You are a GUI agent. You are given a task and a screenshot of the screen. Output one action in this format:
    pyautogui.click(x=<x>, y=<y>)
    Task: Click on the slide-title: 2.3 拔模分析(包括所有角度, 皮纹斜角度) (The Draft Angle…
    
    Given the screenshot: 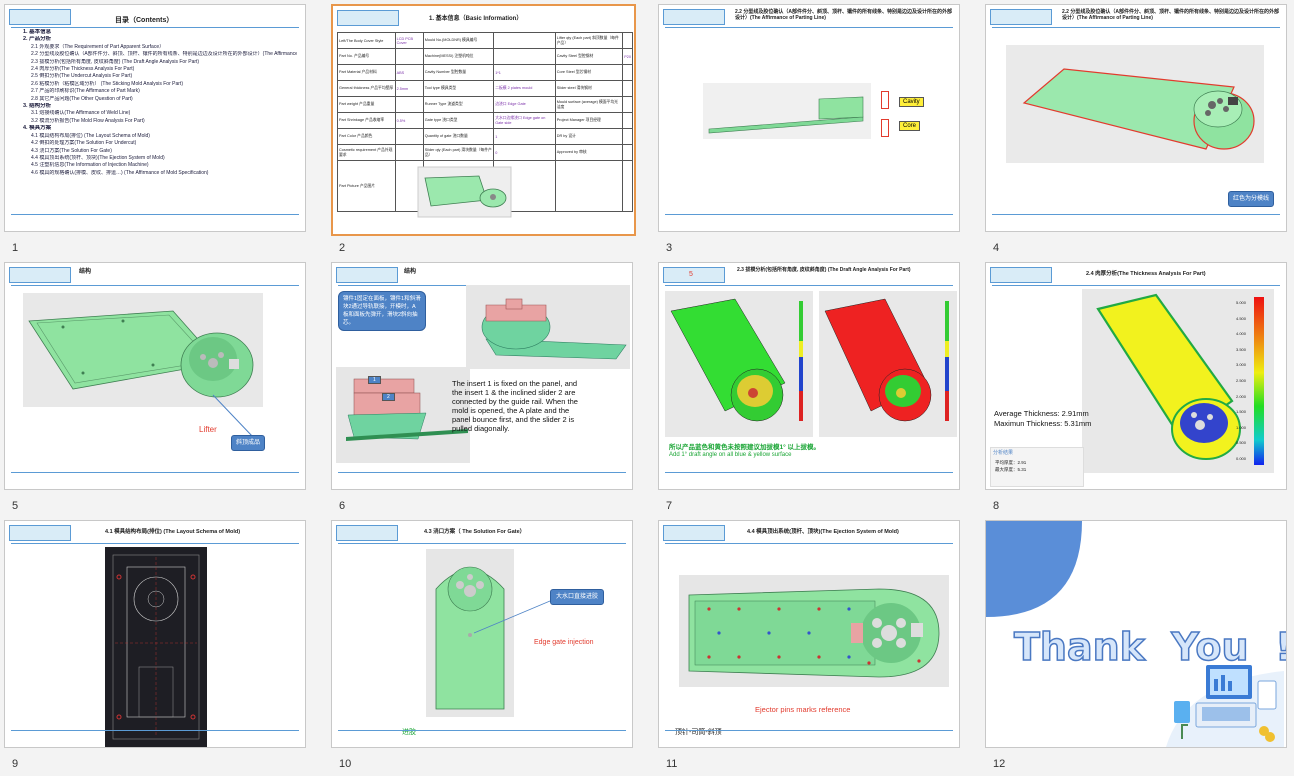 What is the action you would take?
    pyautogui.click(x=824, y=270)
    